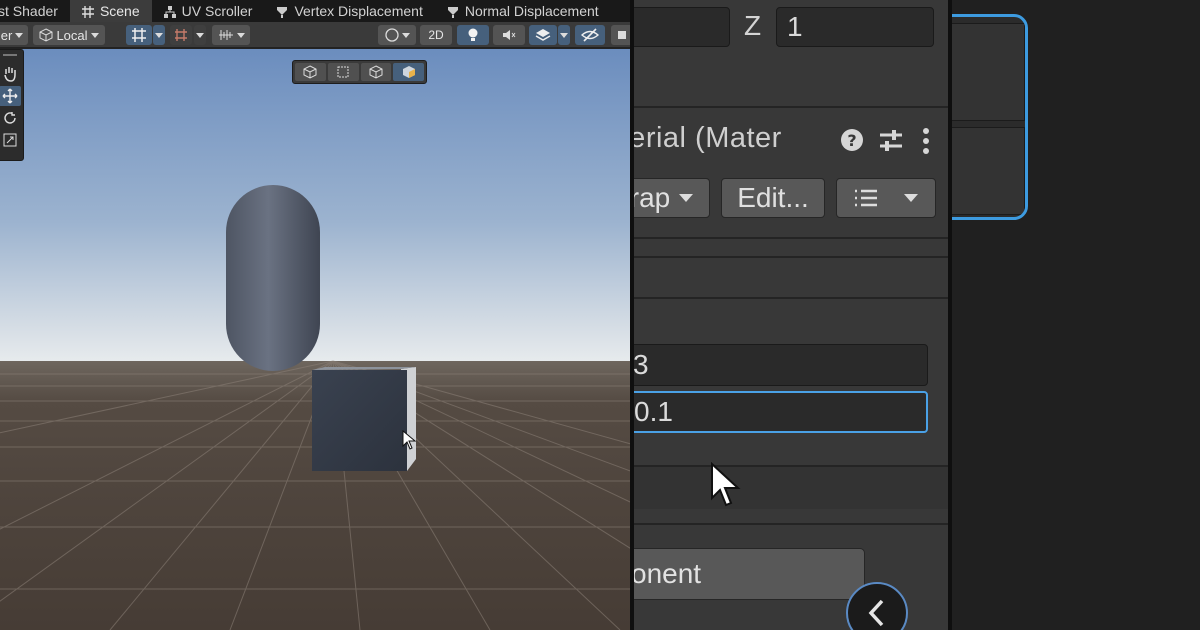 Image resolution: width=1200 pixels, height=630 pixels. I want to click on gizmos-toggle, so click(620, 35).